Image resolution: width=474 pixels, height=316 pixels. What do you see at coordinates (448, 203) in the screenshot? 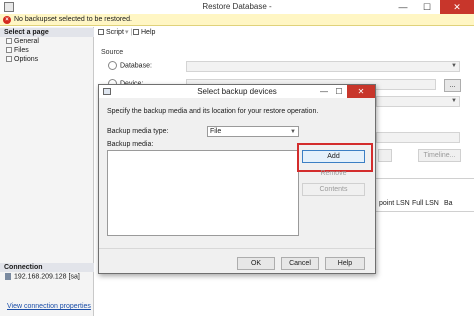
I see `column-backup: Ba` at bounding box center [448, 203].